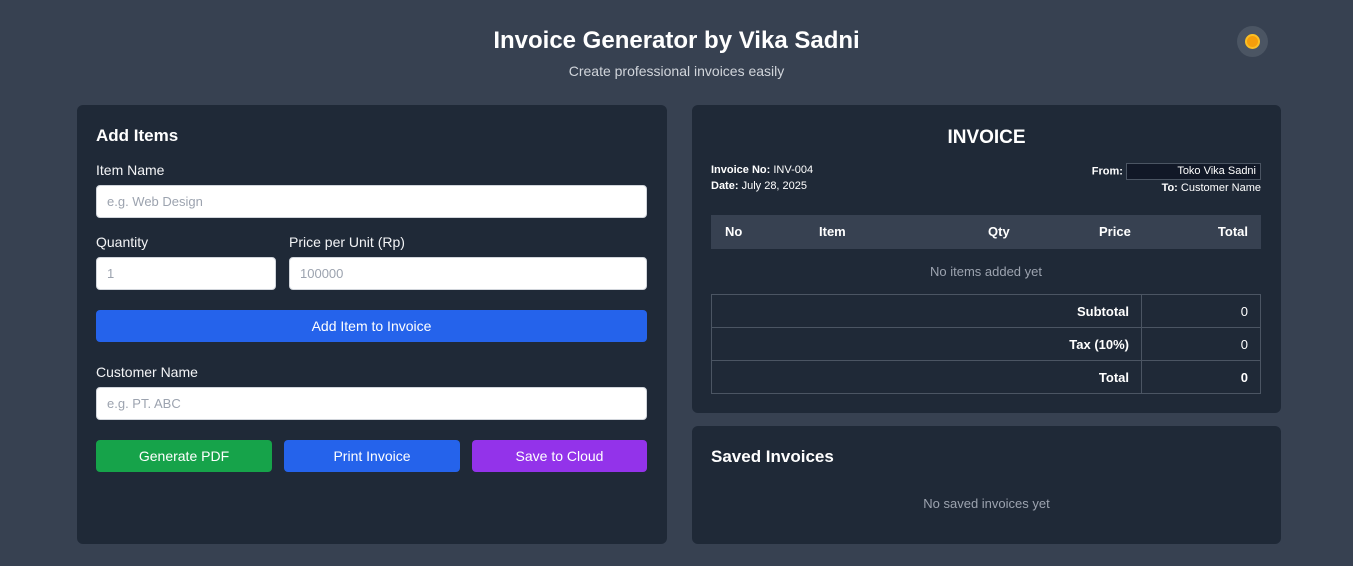 The width and height of the screenshot is (1353, 566). I want to click on invoice-number: Invoice No: INV-004, so click(762, 170).